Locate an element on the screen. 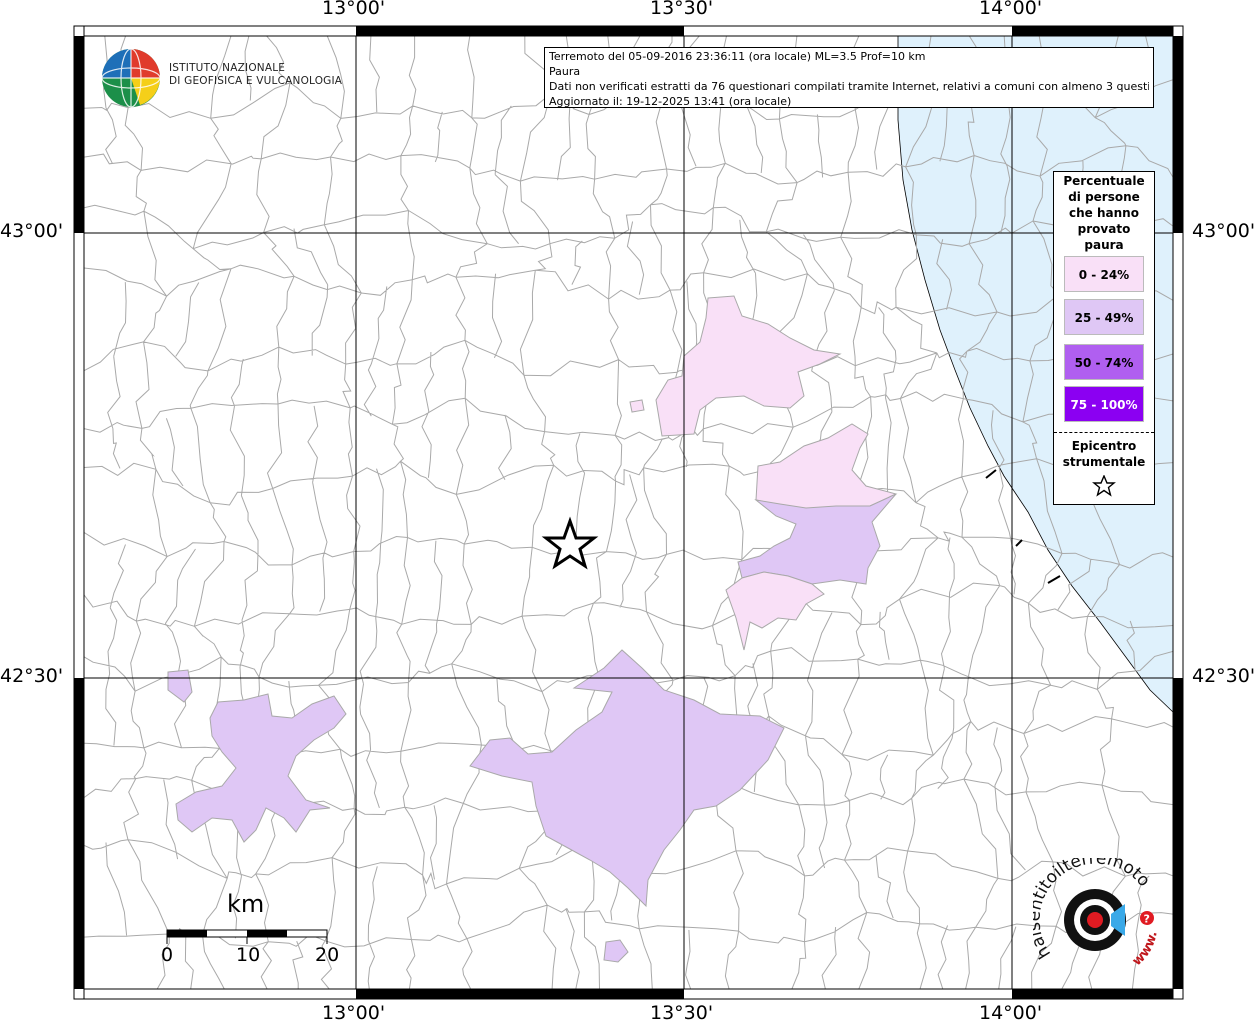 Image resolution: width=1256 pixels, height=1024 pixels. legend-swatch-0-24: 0 - 24% is located at coordinates (1104, 274).